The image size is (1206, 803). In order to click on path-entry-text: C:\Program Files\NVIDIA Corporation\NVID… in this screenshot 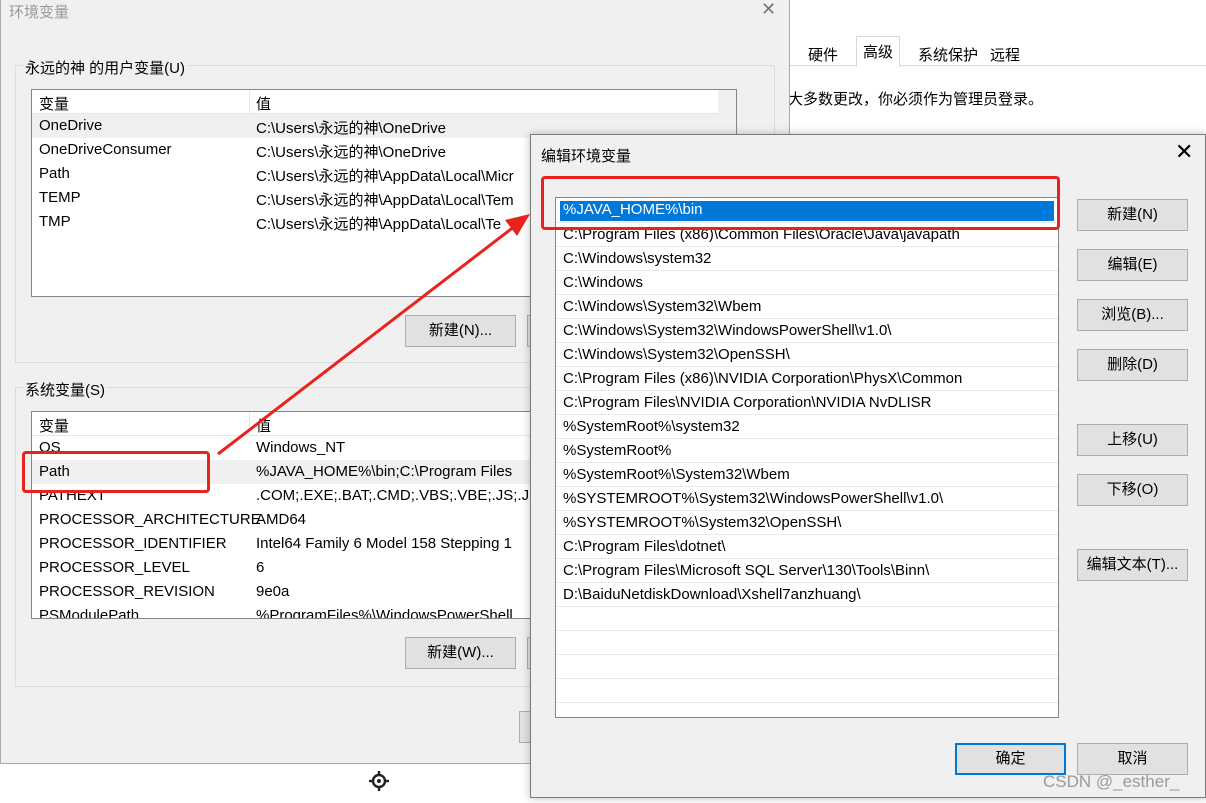, I will do `click(747, 402)`.